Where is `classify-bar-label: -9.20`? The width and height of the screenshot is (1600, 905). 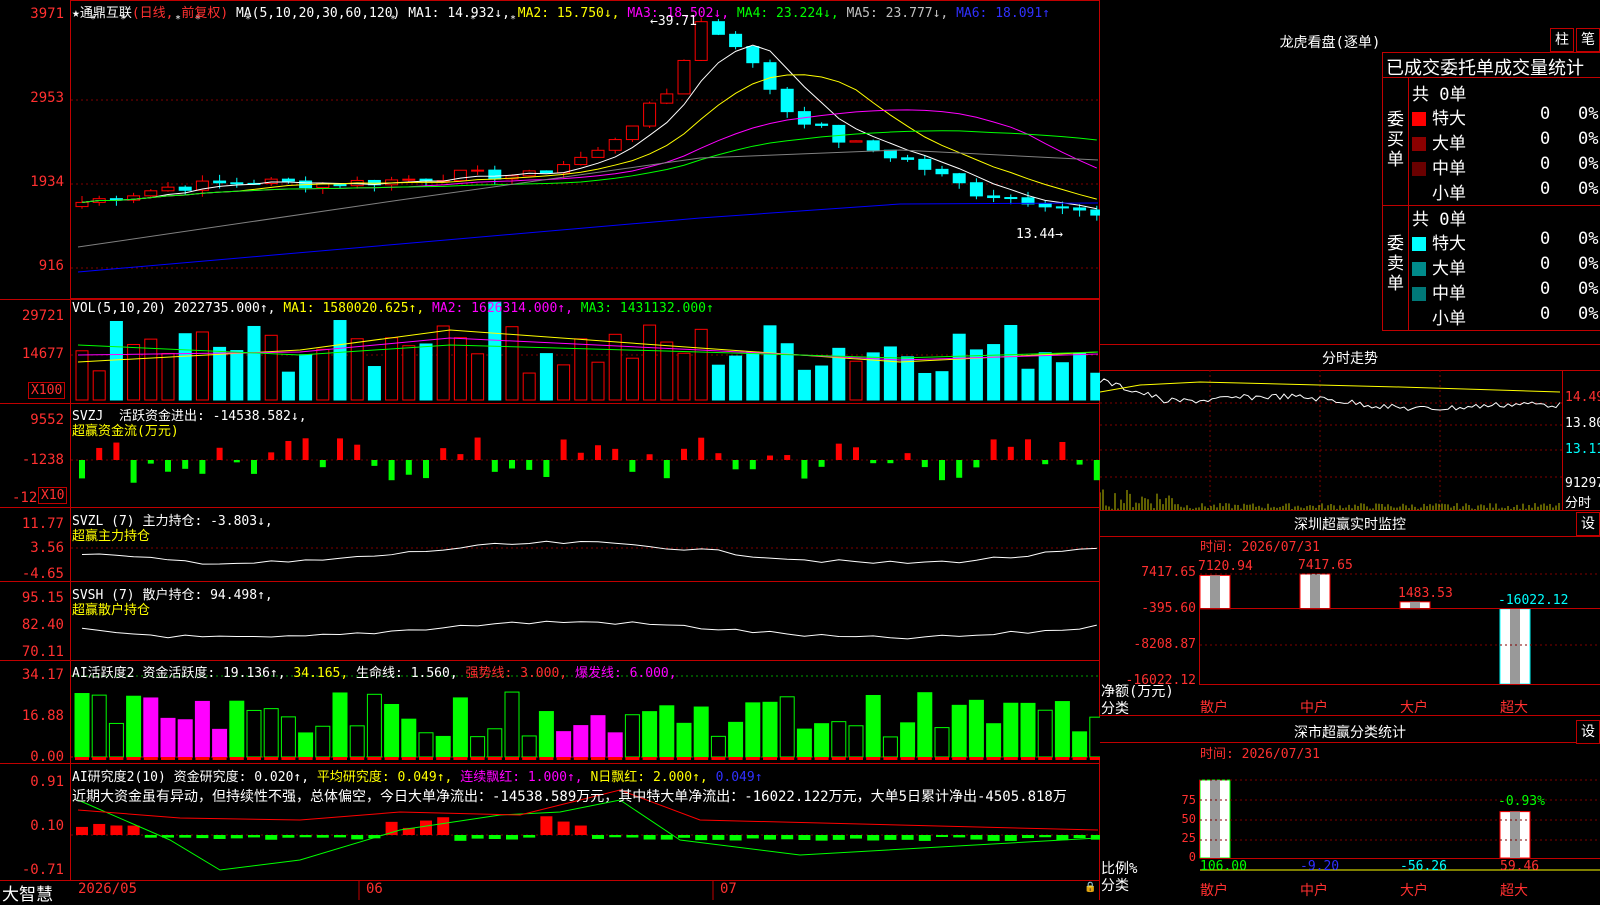 classify-bar-label: -9.20 is located at coordinates (1320, 866).